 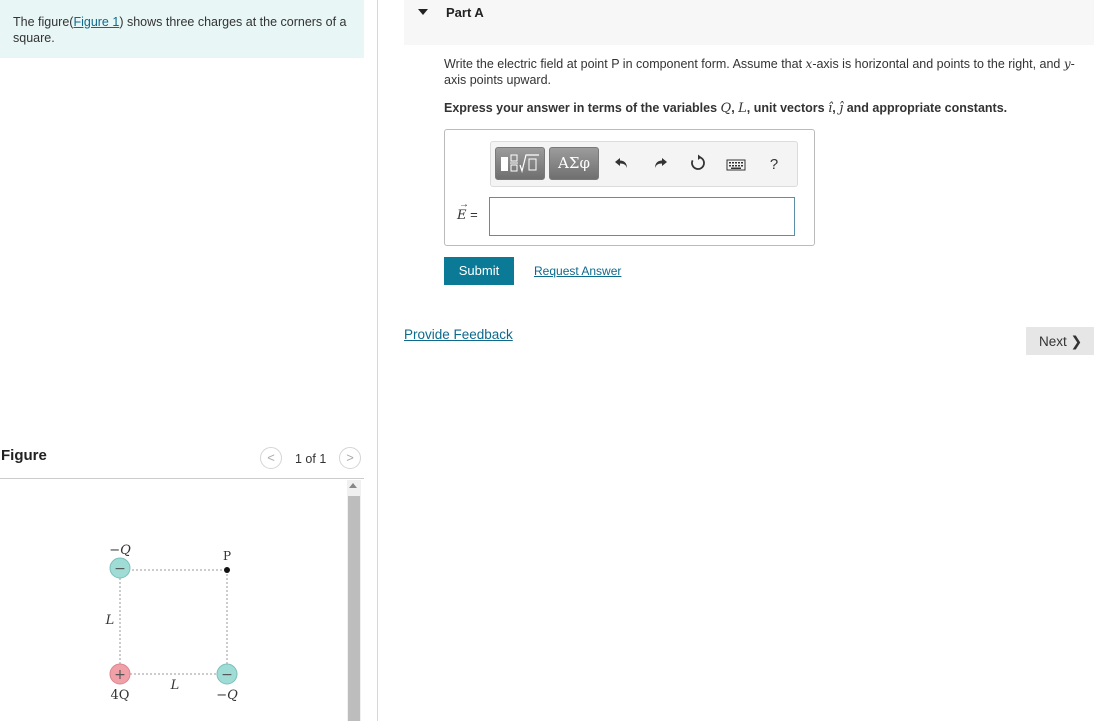 I want to click on reset-icon, so click(x=698, y=165).